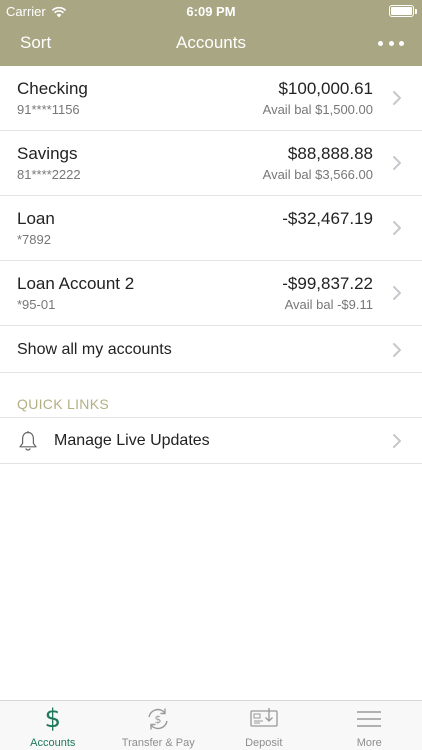 This screenshot has width=422, height=750. What do you see at coordinates (94, 349) in the screenshot?
I see `show-all-label: Show all my accounts` at bounding box center [94, 349].